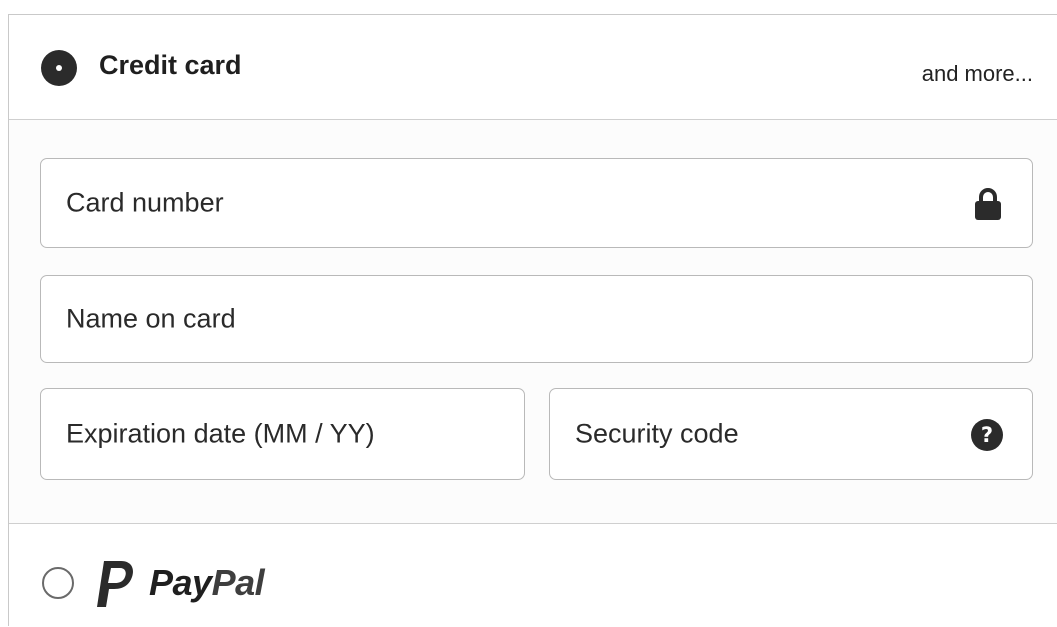  Describe the element at coordinates (987, 435) in the screenshot. I see `help-icon: ?` at that location.